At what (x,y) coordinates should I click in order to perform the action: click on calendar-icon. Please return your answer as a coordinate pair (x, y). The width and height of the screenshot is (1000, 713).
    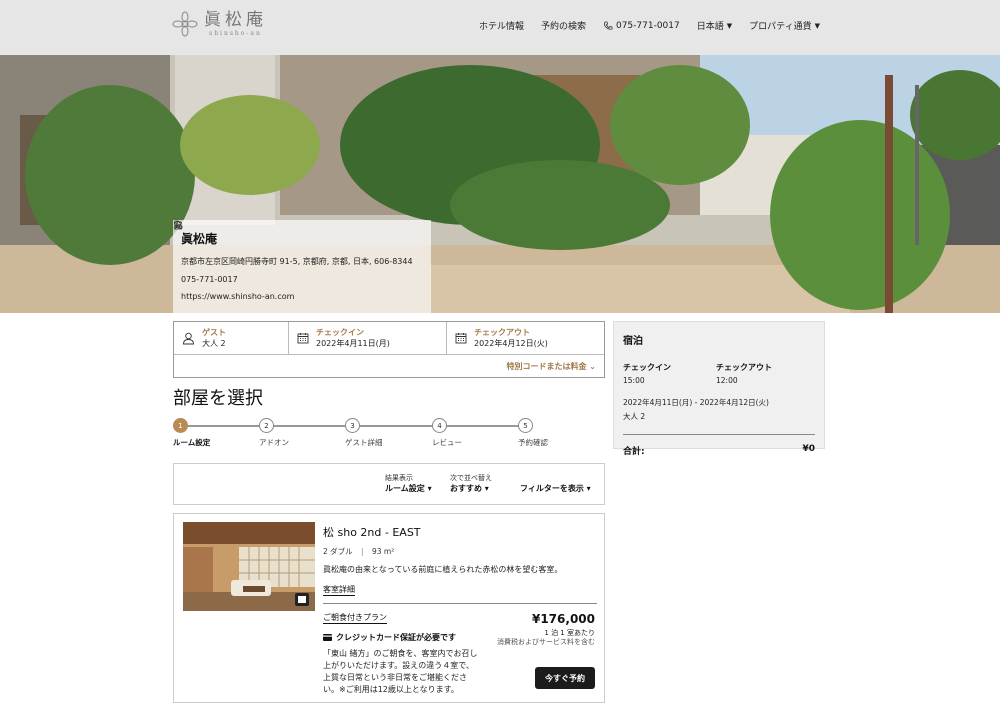
    Looking at the image, I should click on (303, 338).